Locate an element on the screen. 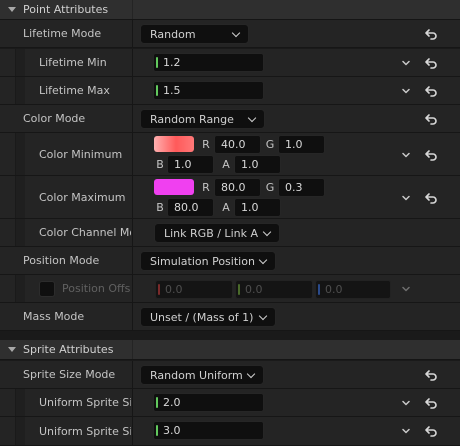 Image resolution: width=460 pixels, height=446 pixels. row-color-mode: Color Mode Random Range is located at coordinates (230, 119).